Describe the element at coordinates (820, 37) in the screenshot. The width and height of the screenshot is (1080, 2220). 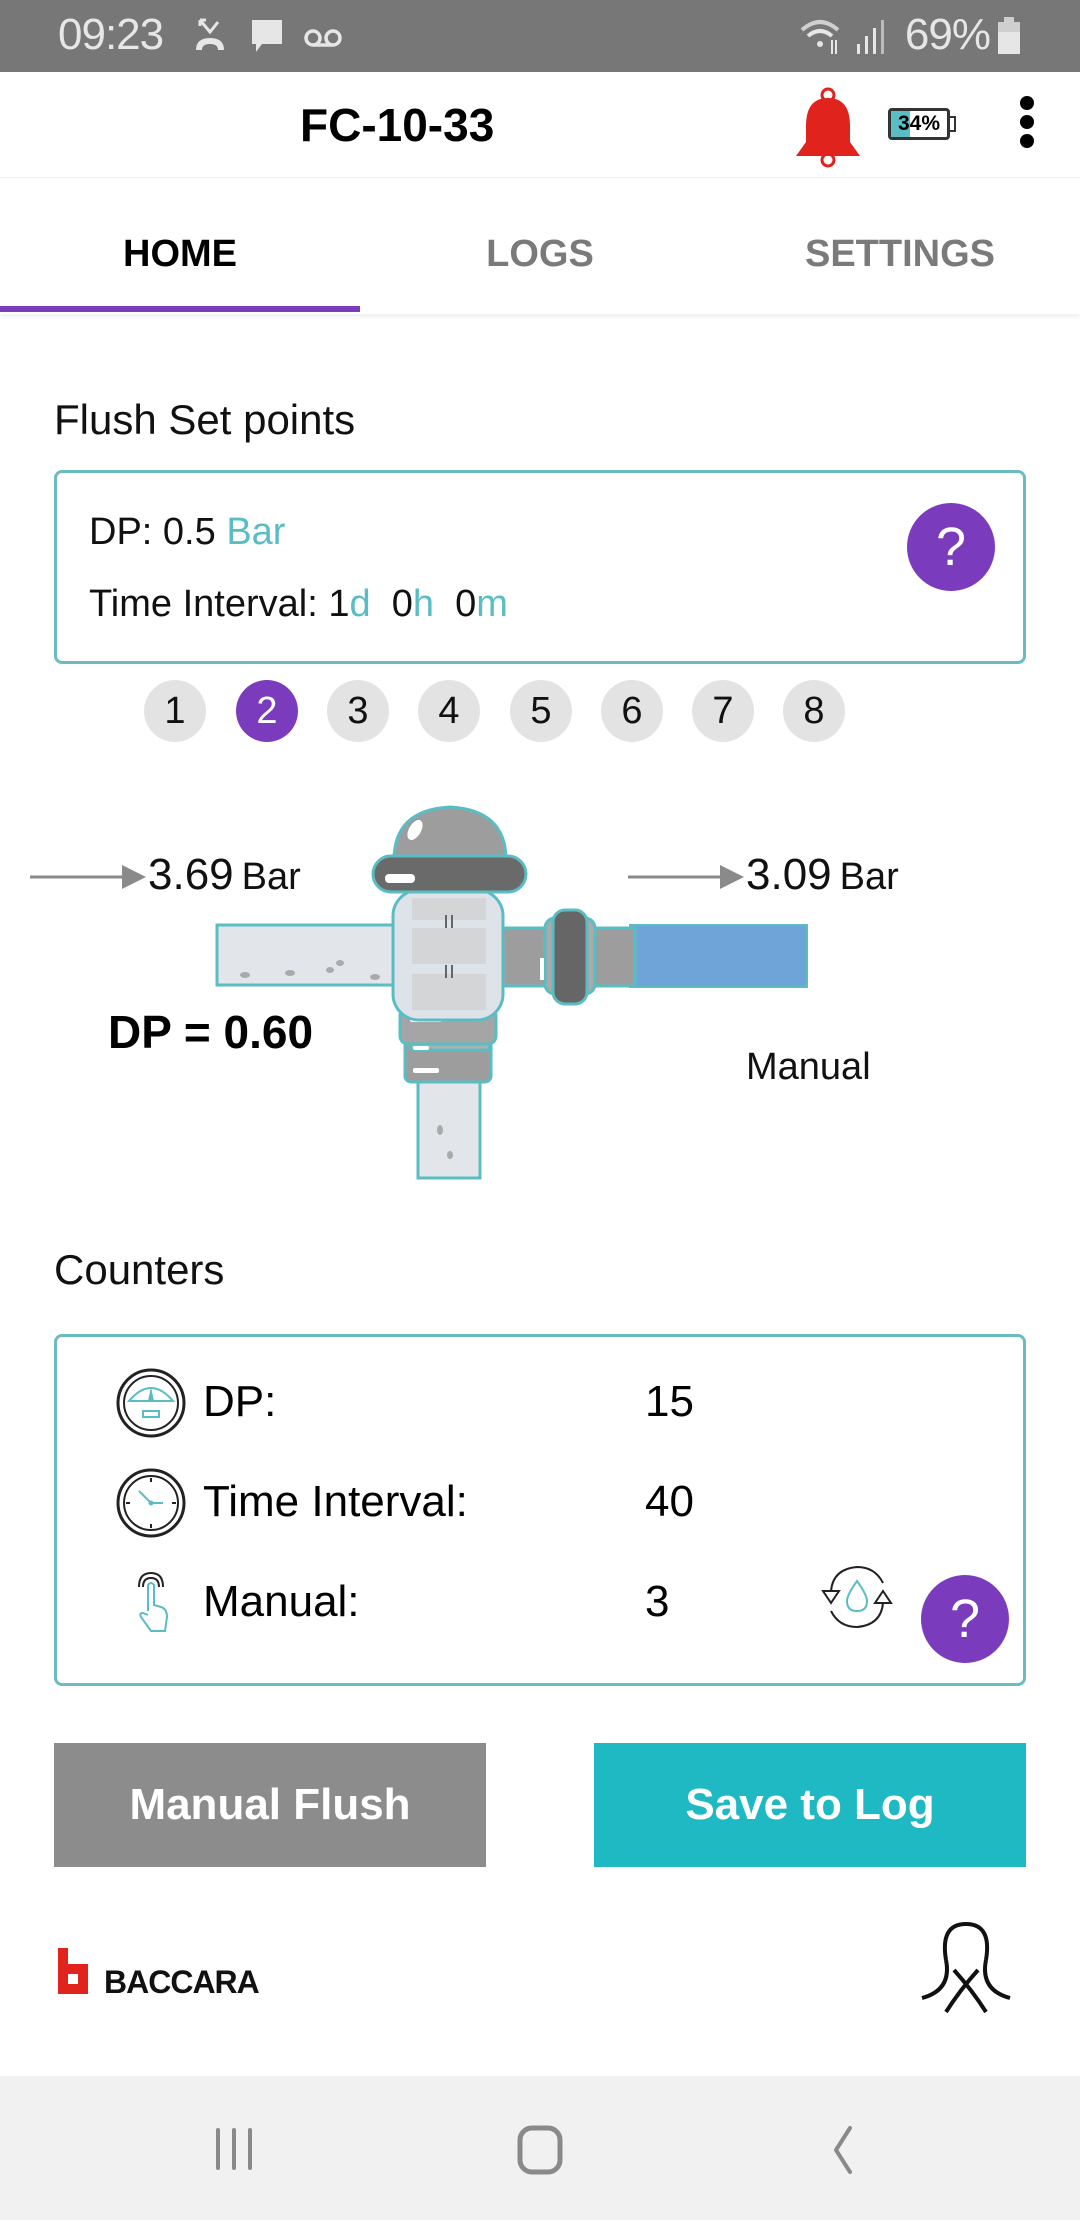
I see `wifi-icon` at that location.